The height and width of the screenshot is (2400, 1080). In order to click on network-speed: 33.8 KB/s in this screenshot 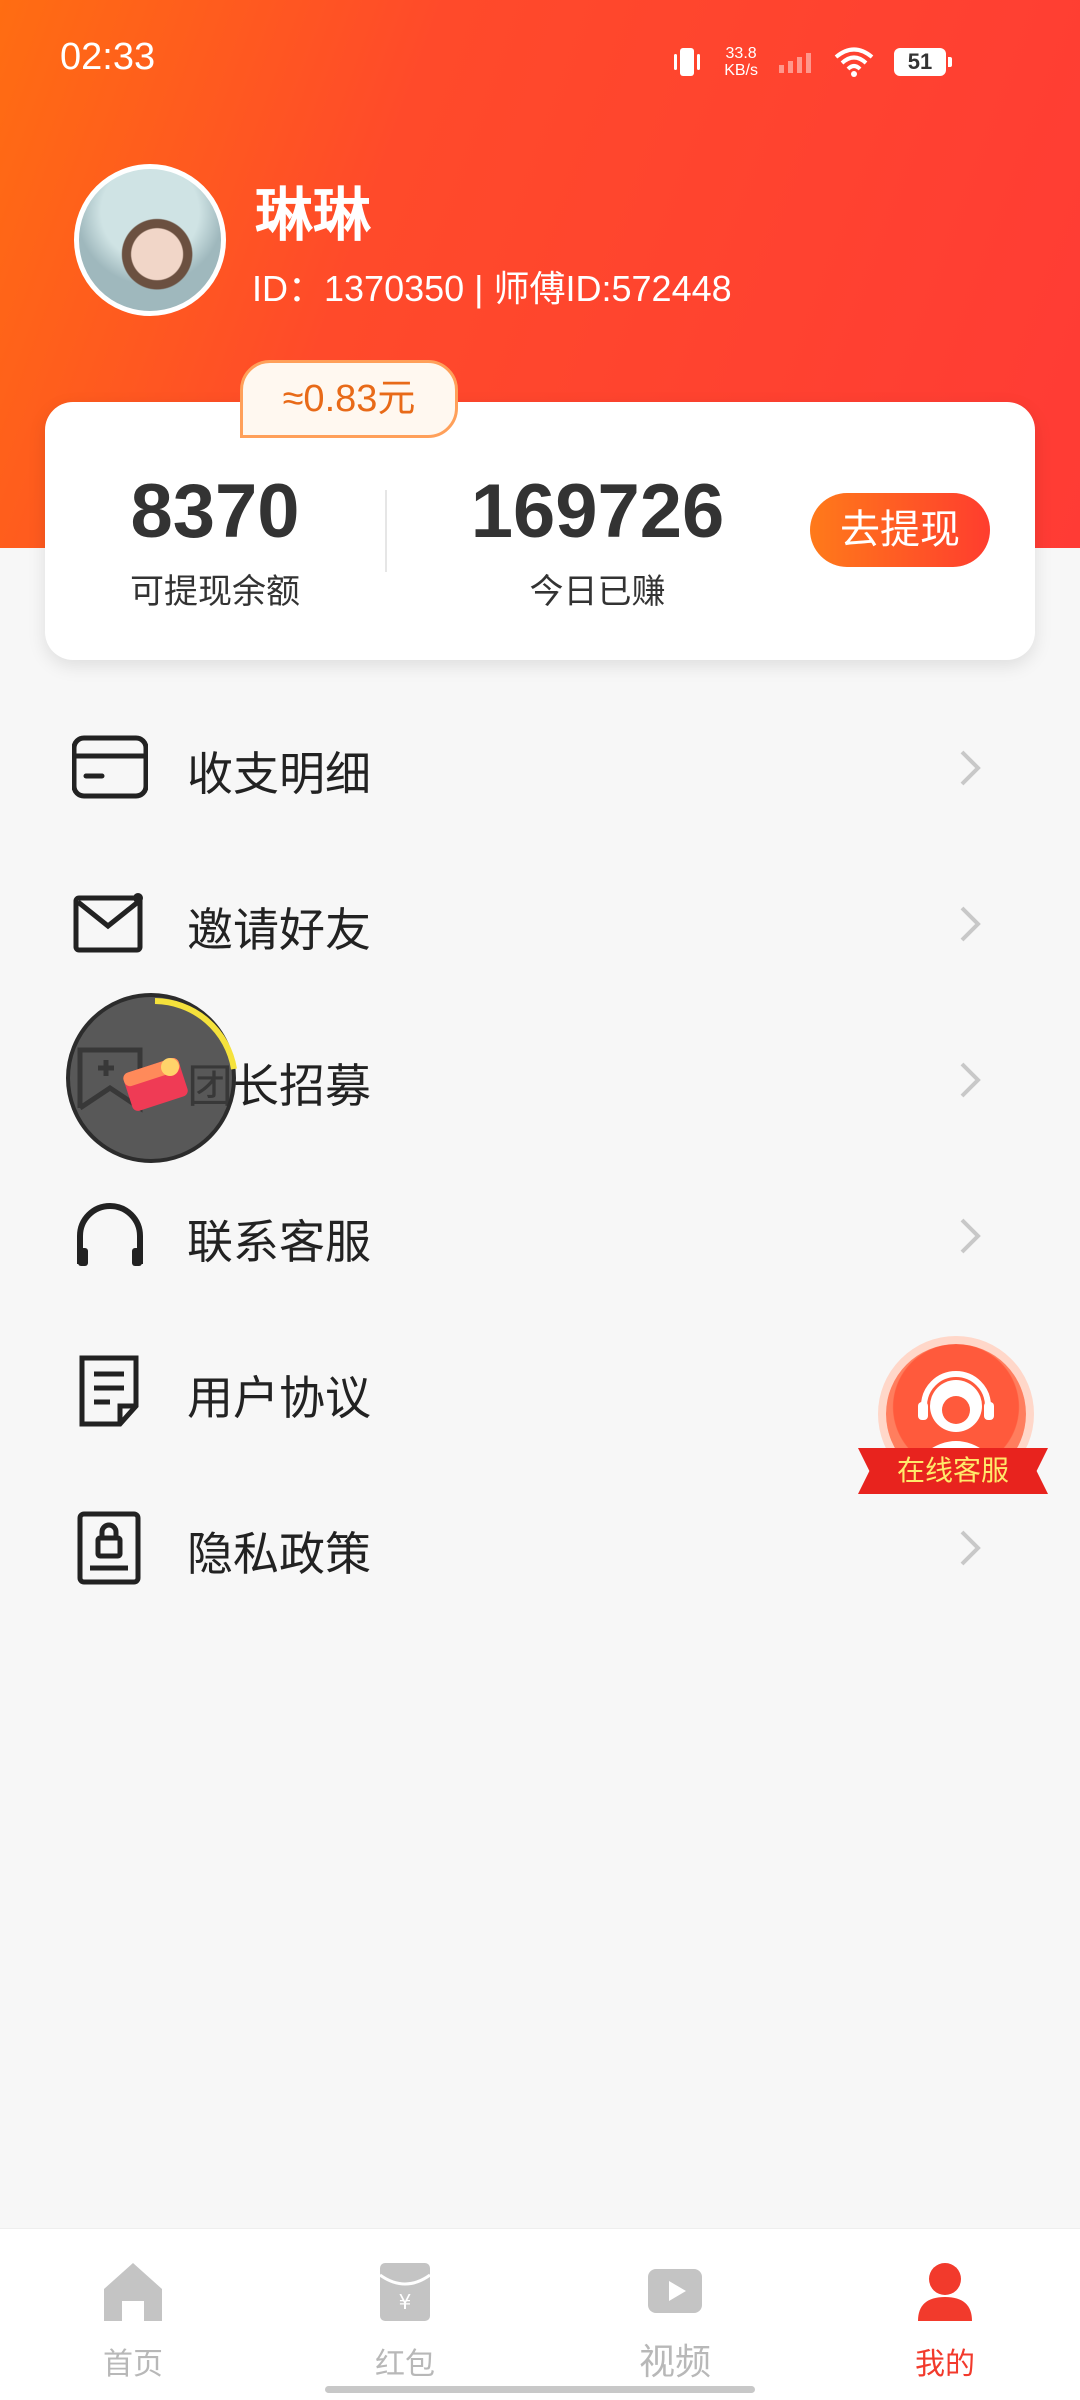, I will do `click(741, 62)`.